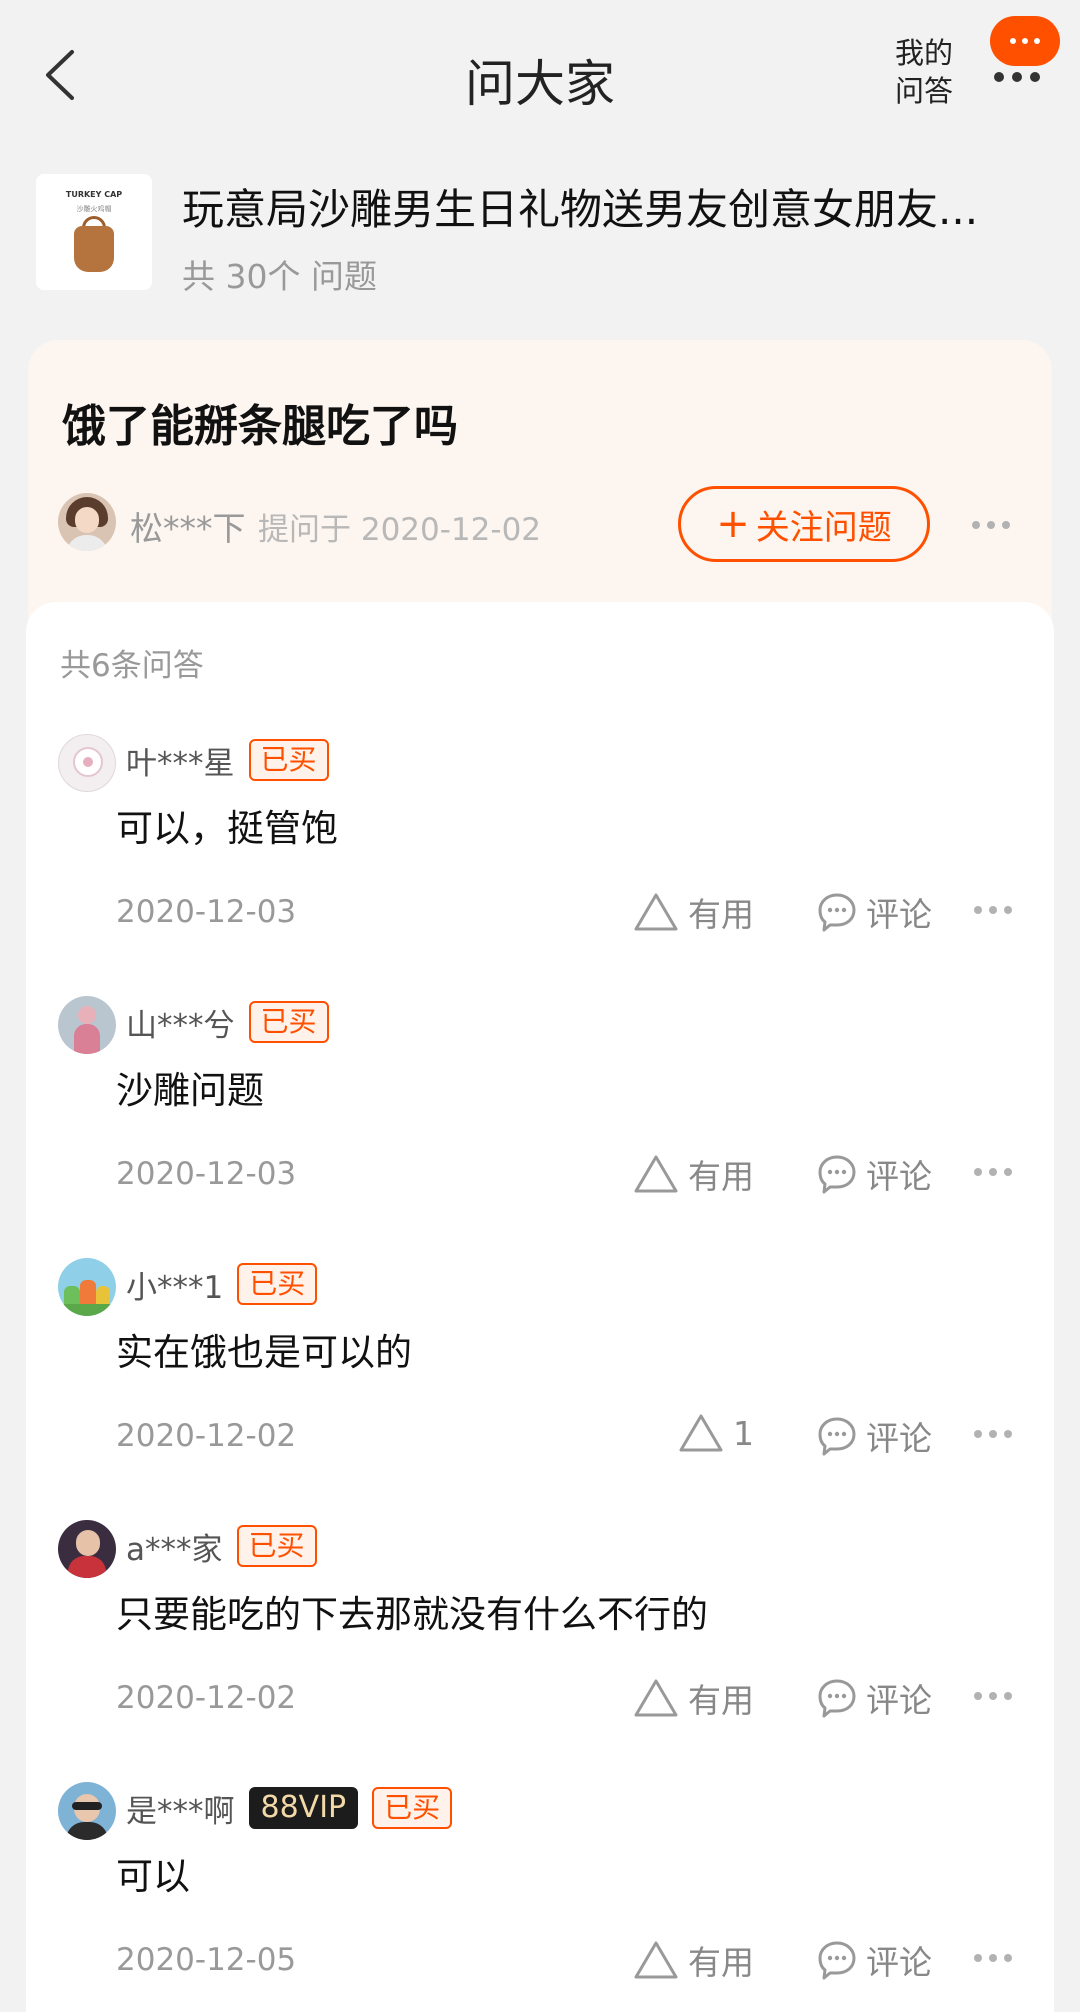  I want to click on answer-user: a***家 已买, so click(221, 1546).